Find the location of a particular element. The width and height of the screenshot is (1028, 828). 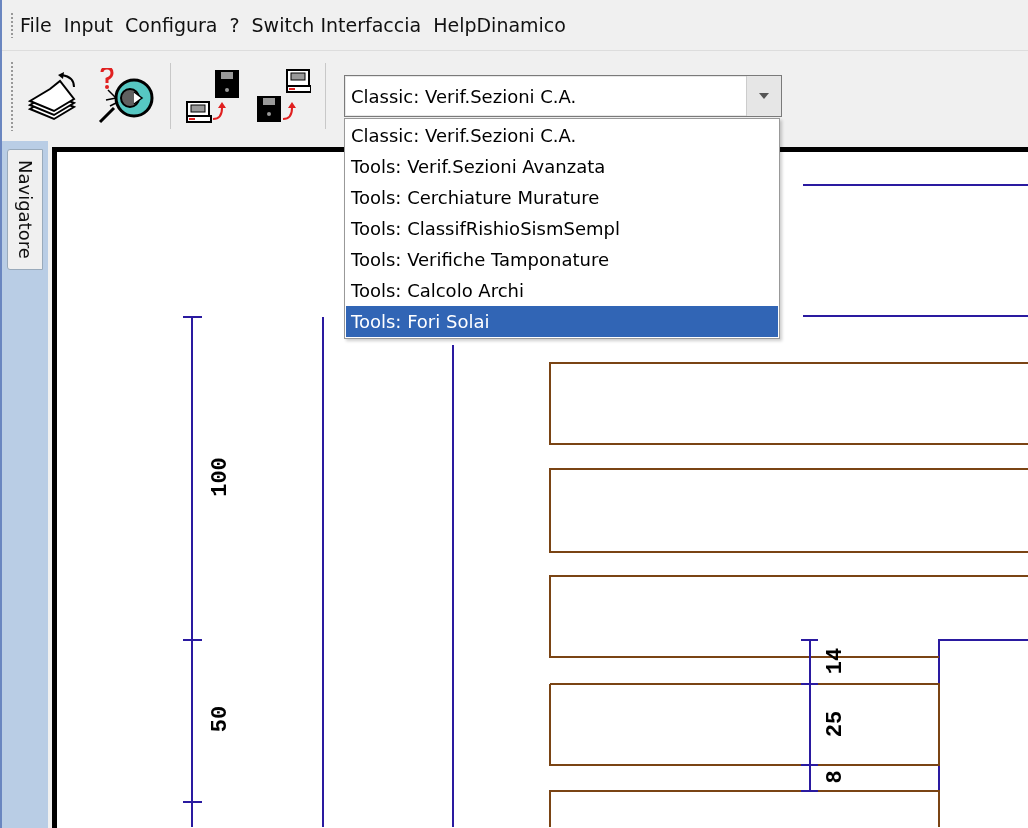

menu-item: Switch Interfaccia is located at coordinates (336, 25).